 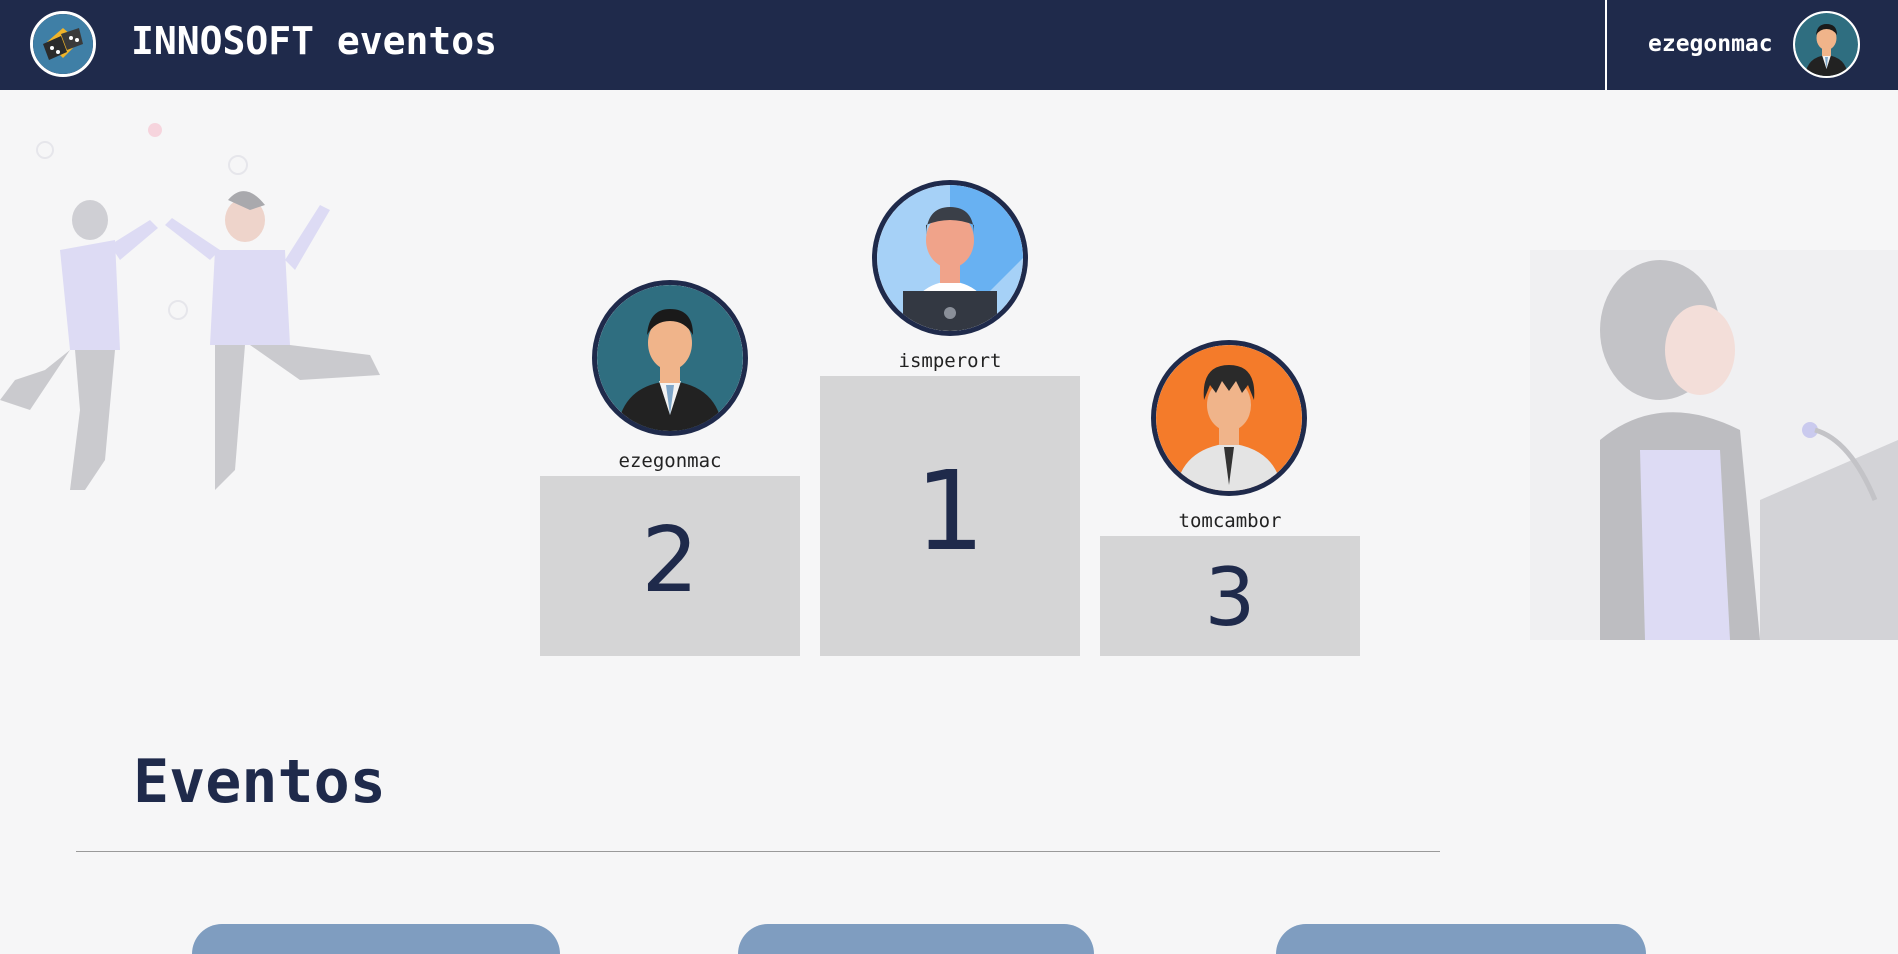 I want to click on top-navbar: INNOSOFT eventos ezegonmac, so click(x=949, y=45).